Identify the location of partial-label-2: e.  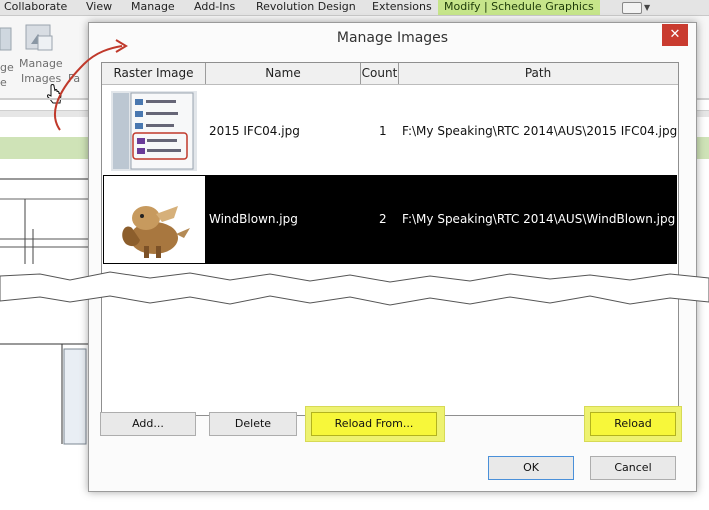
(3, 82).